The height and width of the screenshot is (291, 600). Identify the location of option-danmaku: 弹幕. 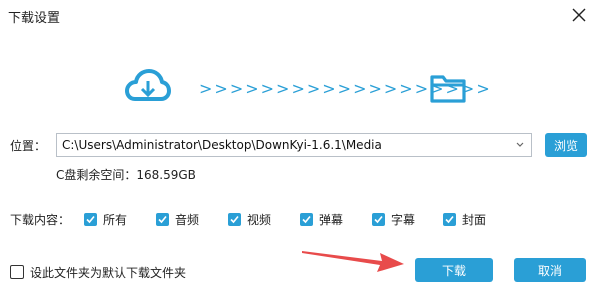
(321, 219).